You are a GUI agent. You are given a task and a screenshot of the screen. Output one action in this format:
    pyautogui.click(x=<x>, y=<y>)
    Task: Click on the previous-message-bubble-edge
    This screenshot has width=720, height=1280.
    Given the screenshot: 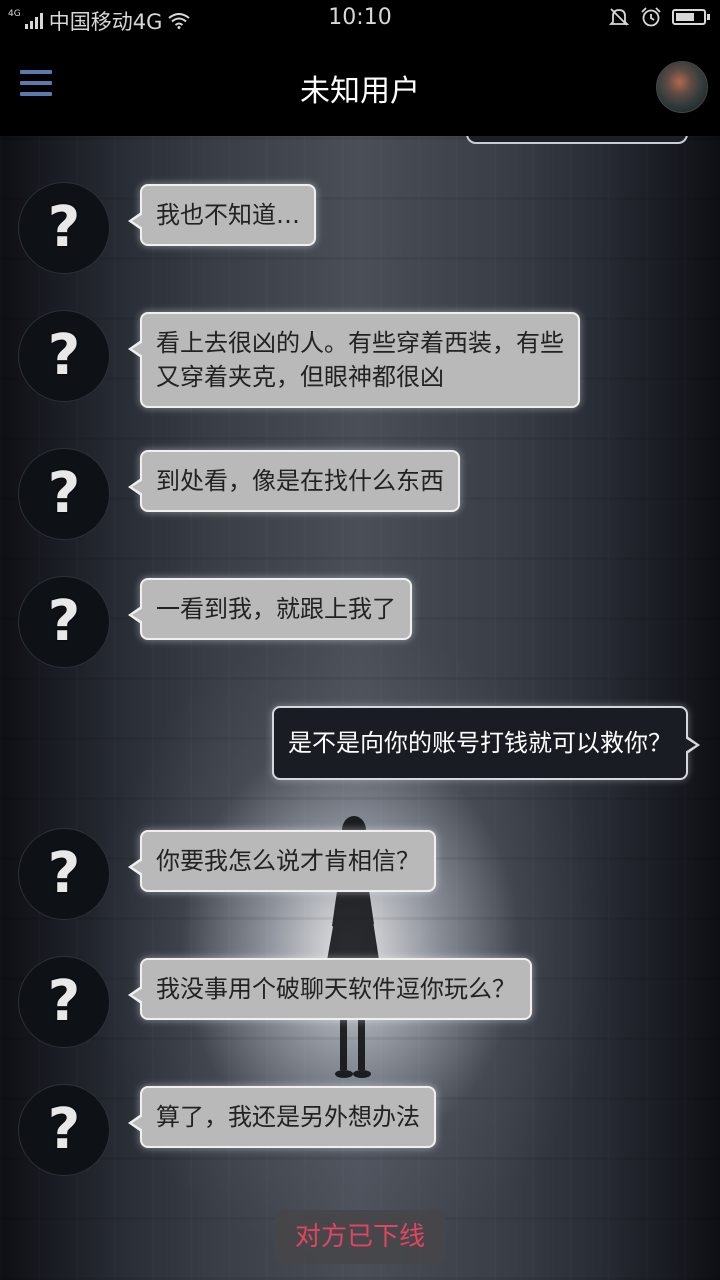 What is the action you would take?
    pyautogui.click(x=577, y=140)
    